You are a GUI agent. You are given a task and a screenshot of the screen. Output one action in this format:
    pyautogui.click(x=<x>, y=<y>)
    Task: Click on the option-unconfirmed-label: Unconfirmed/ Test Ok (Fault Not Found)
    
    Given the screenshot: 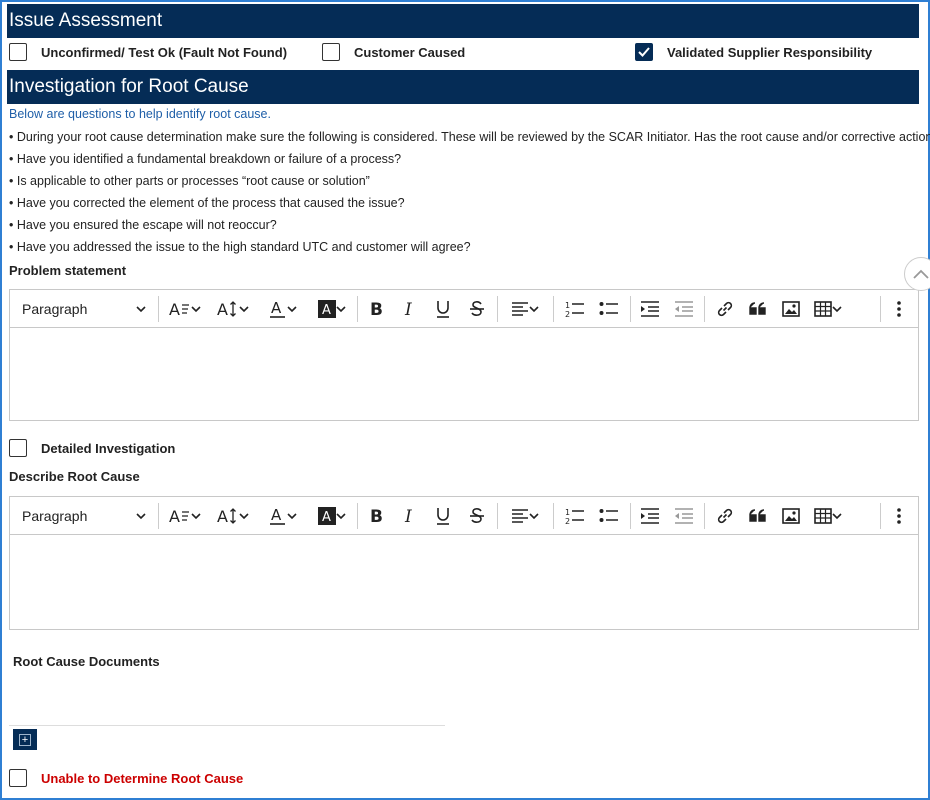 What is the action you would take?
    pyautogui.click(x=164, y=52)
    